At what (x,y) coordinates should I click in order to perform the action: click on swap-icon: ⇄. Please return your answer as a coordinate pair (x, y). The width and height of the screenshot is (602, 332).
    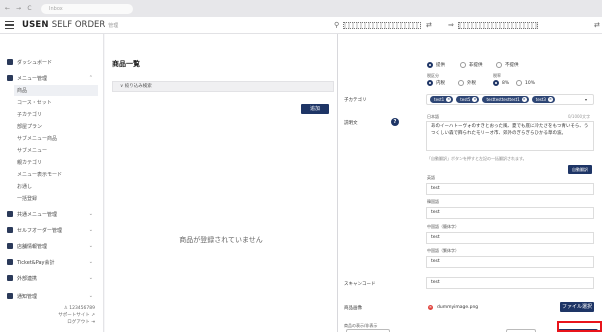
    Looking at the image, I should click on (429, 25).